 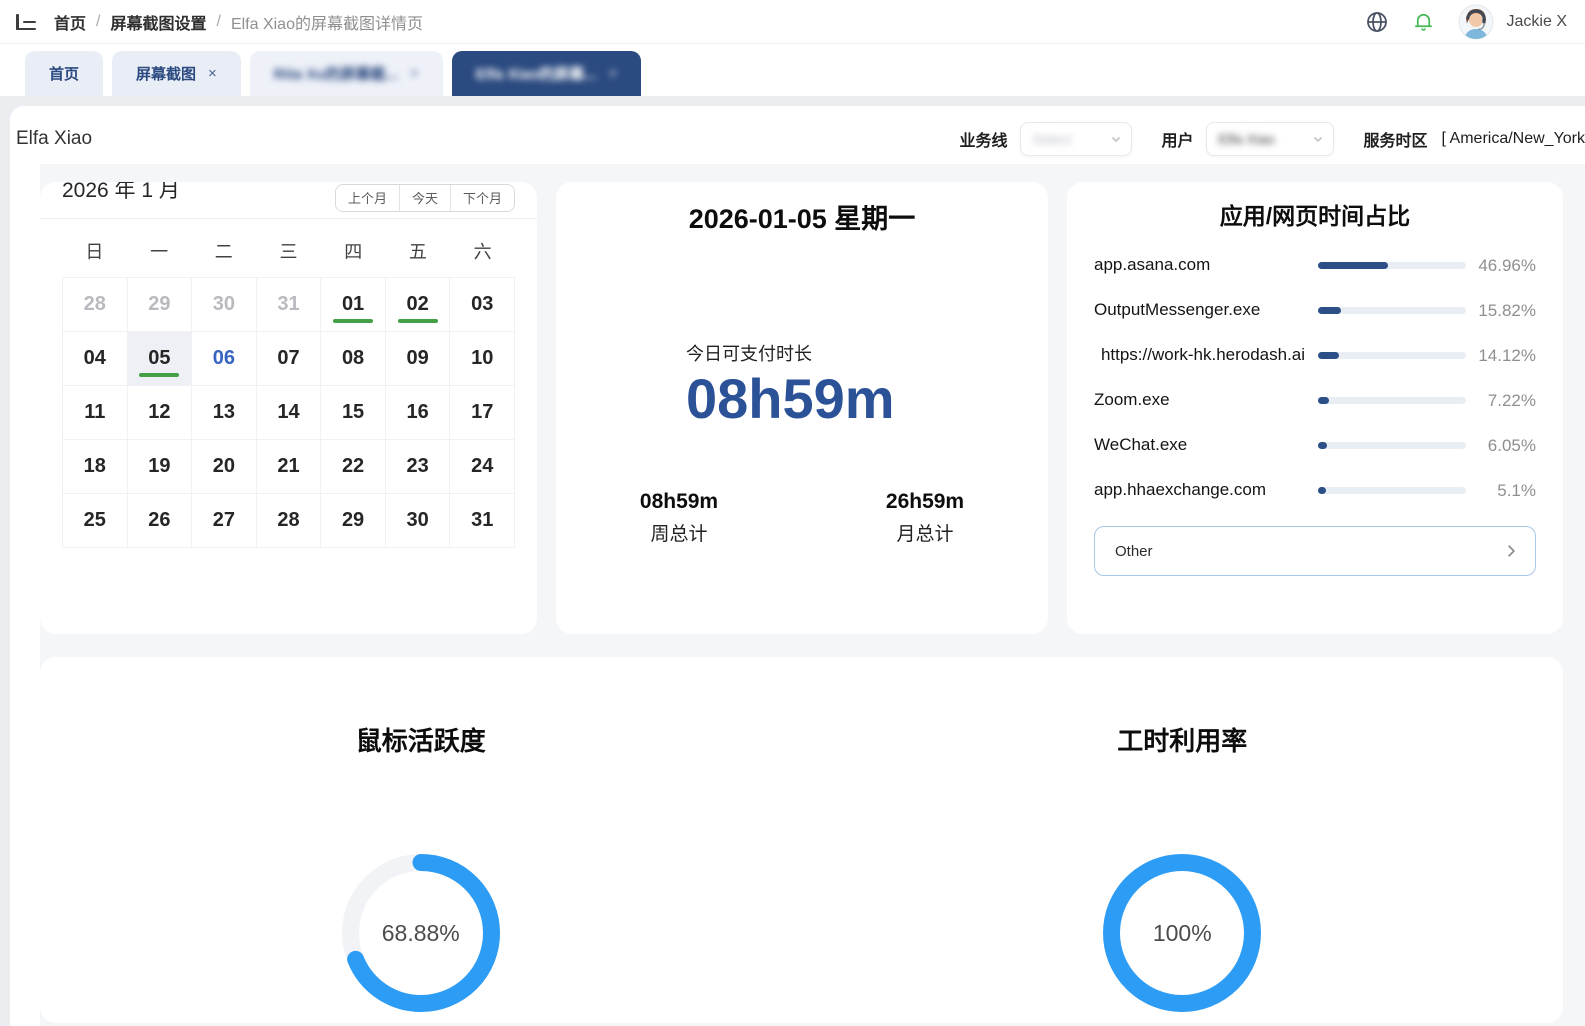 I want to click on calendar-day-cell: 17, so click(x=482, y=413).